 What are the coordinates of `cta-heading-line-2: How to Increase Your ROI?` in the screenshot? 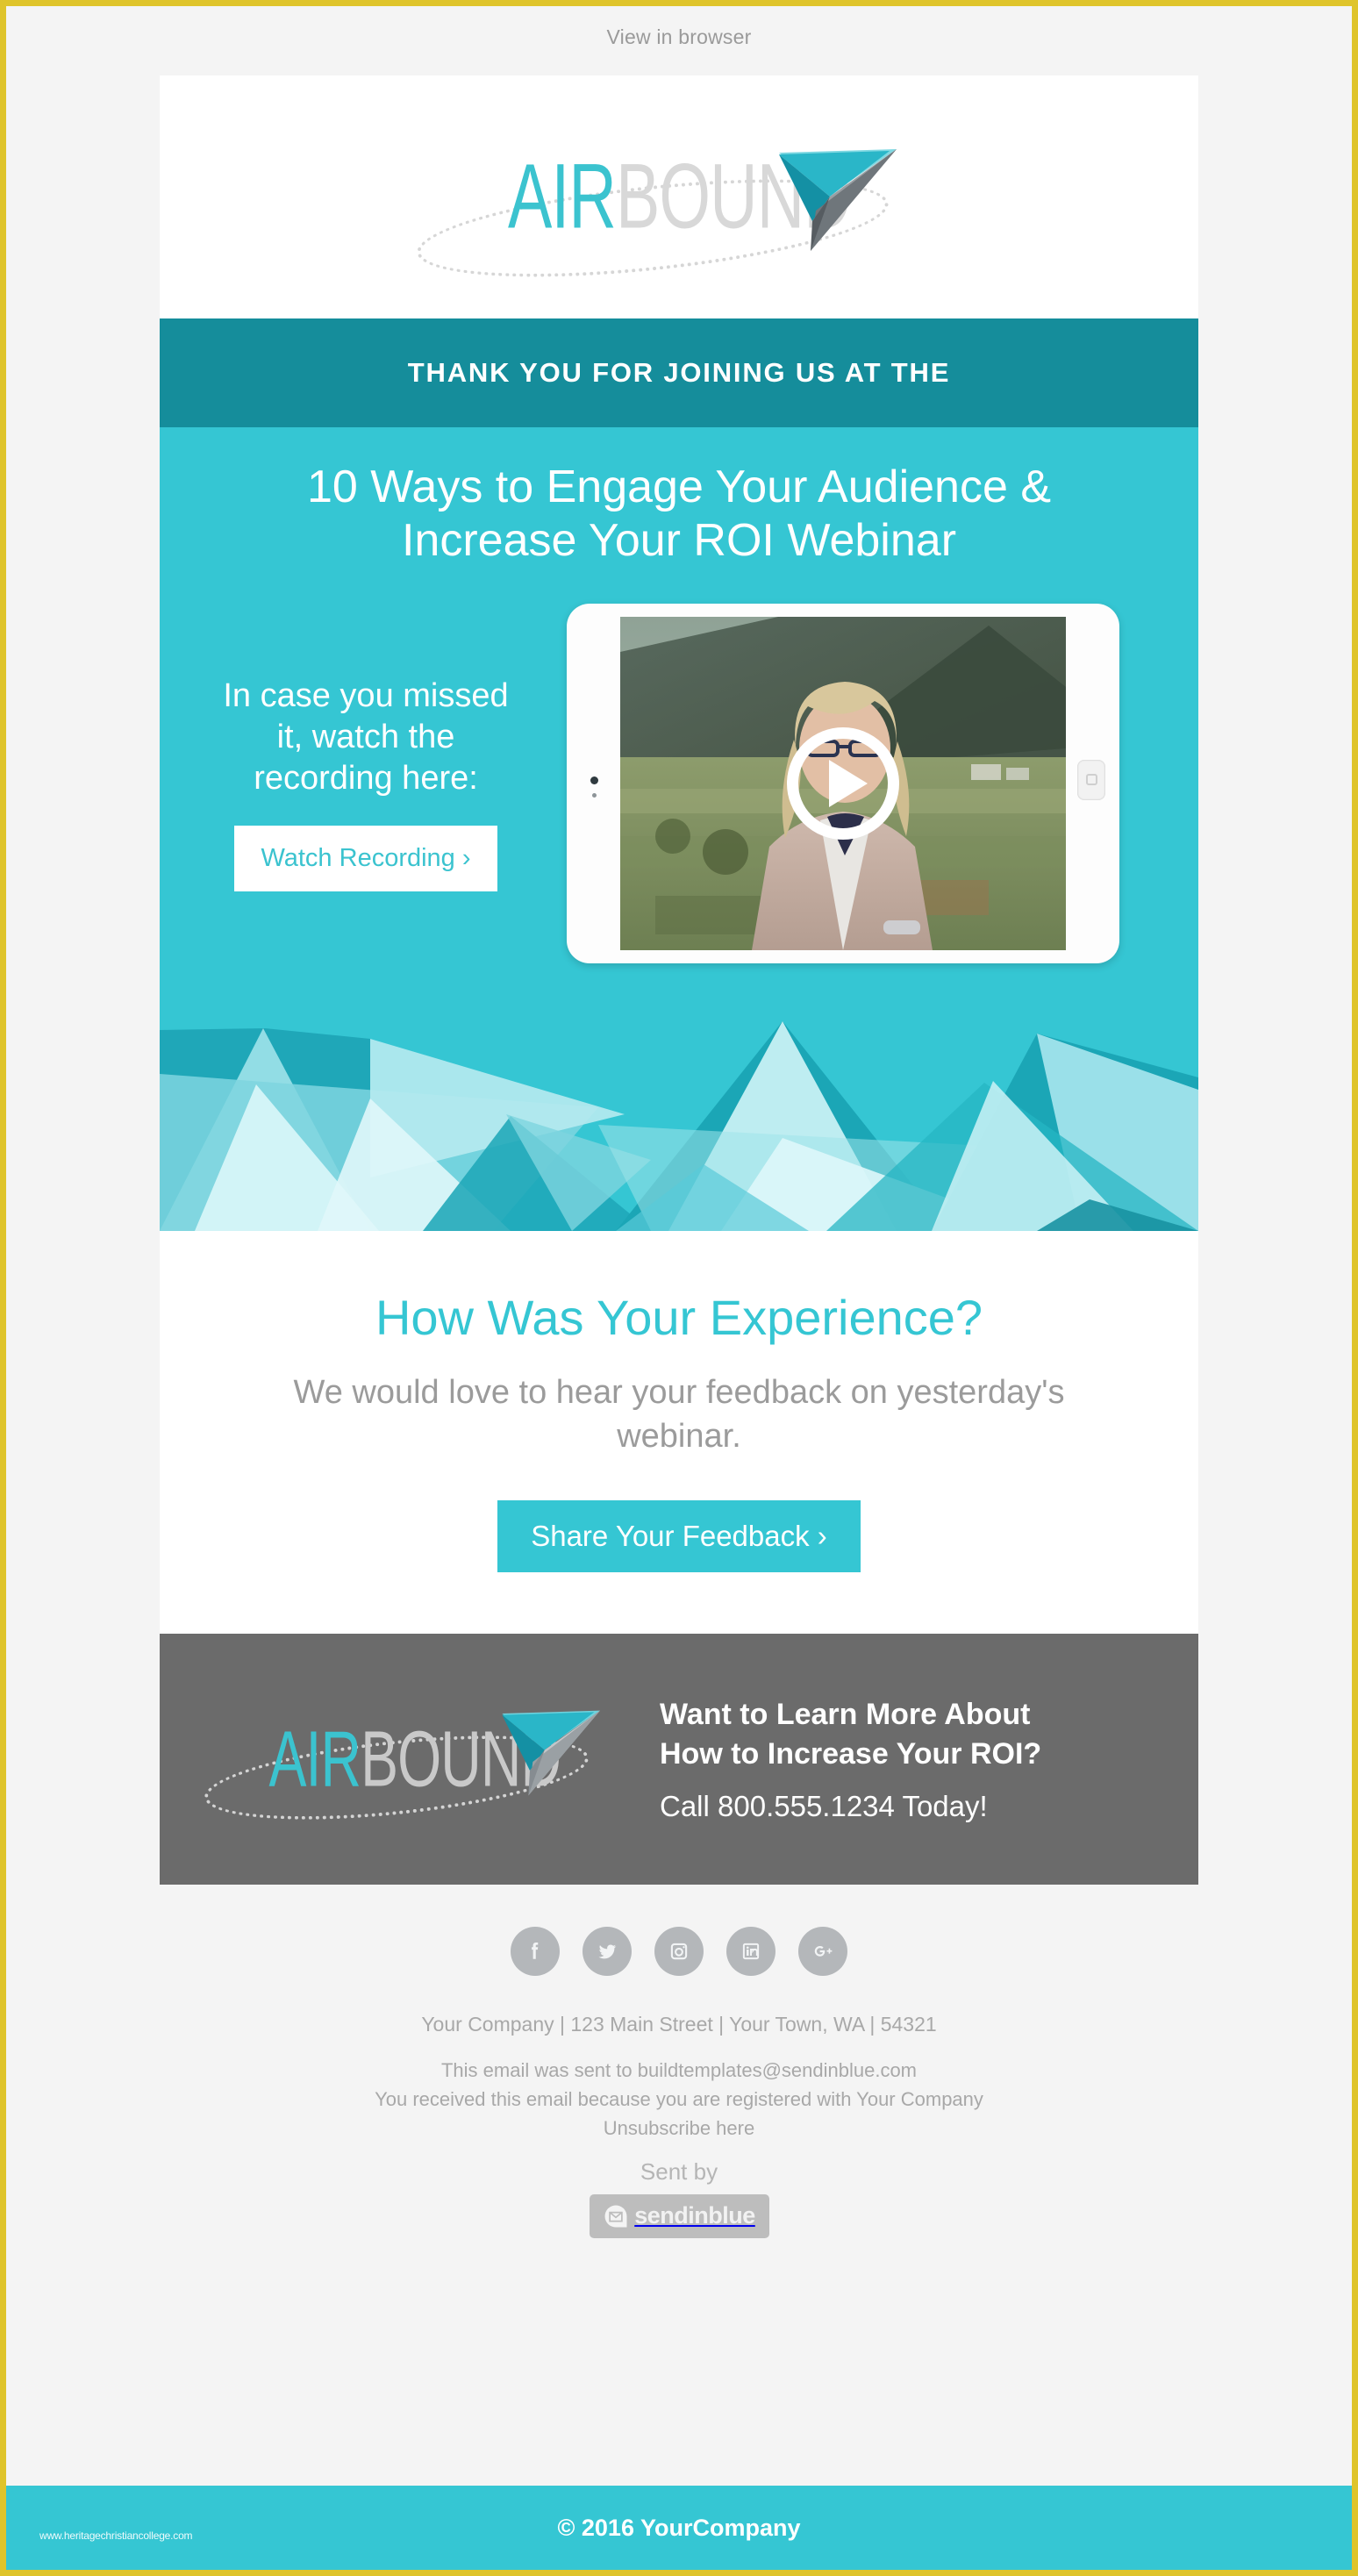 It's located at (851, 1754).